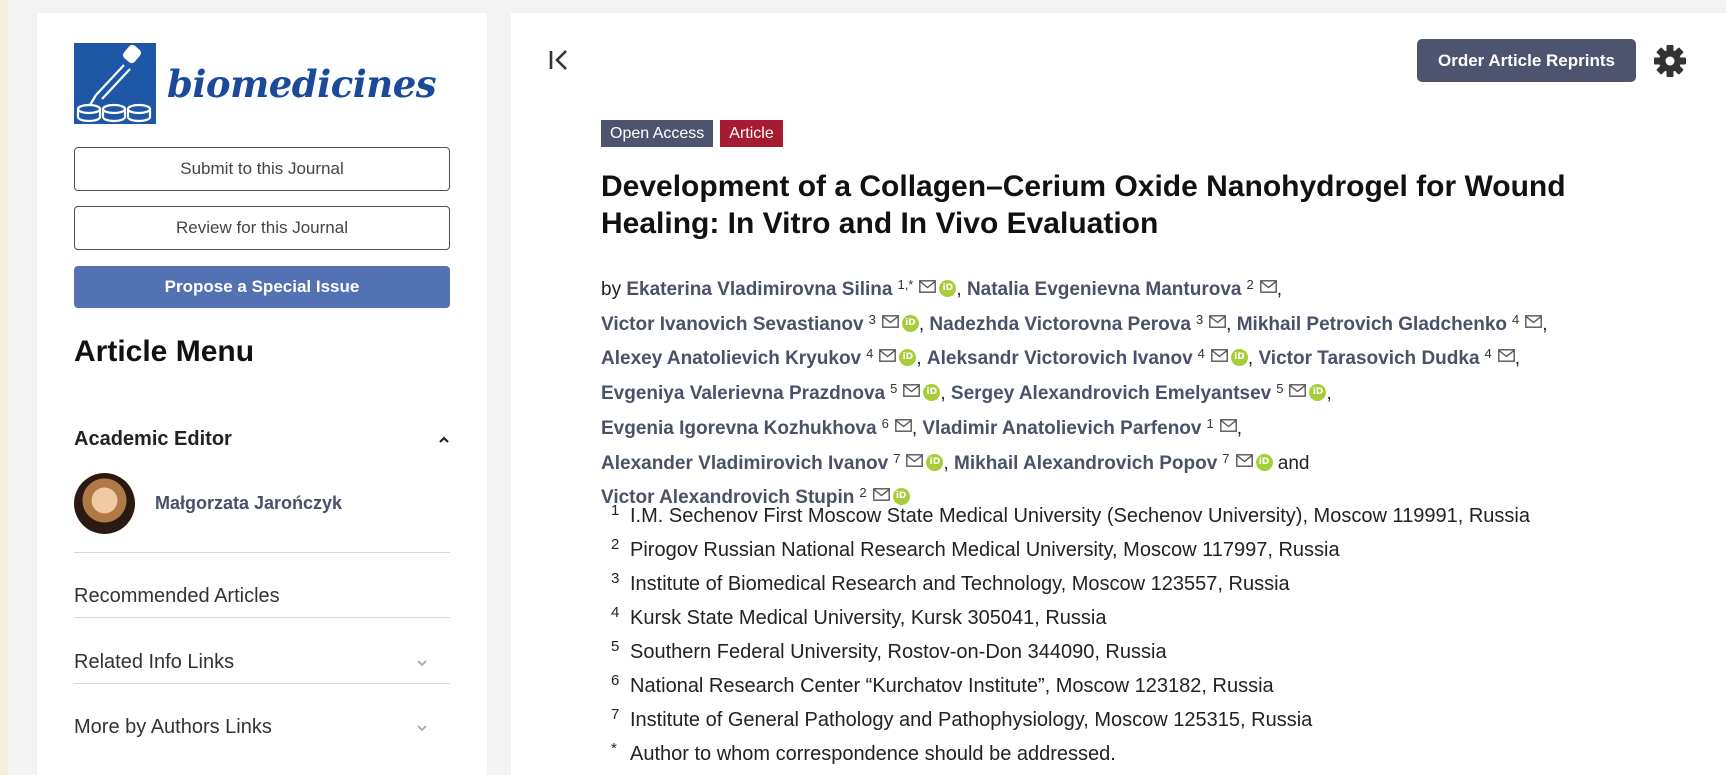 This screenshot has height=775, width=1726. I want to click on author-link: Sergey Alexandrovich Emelyantsev, so click(1111, 393).